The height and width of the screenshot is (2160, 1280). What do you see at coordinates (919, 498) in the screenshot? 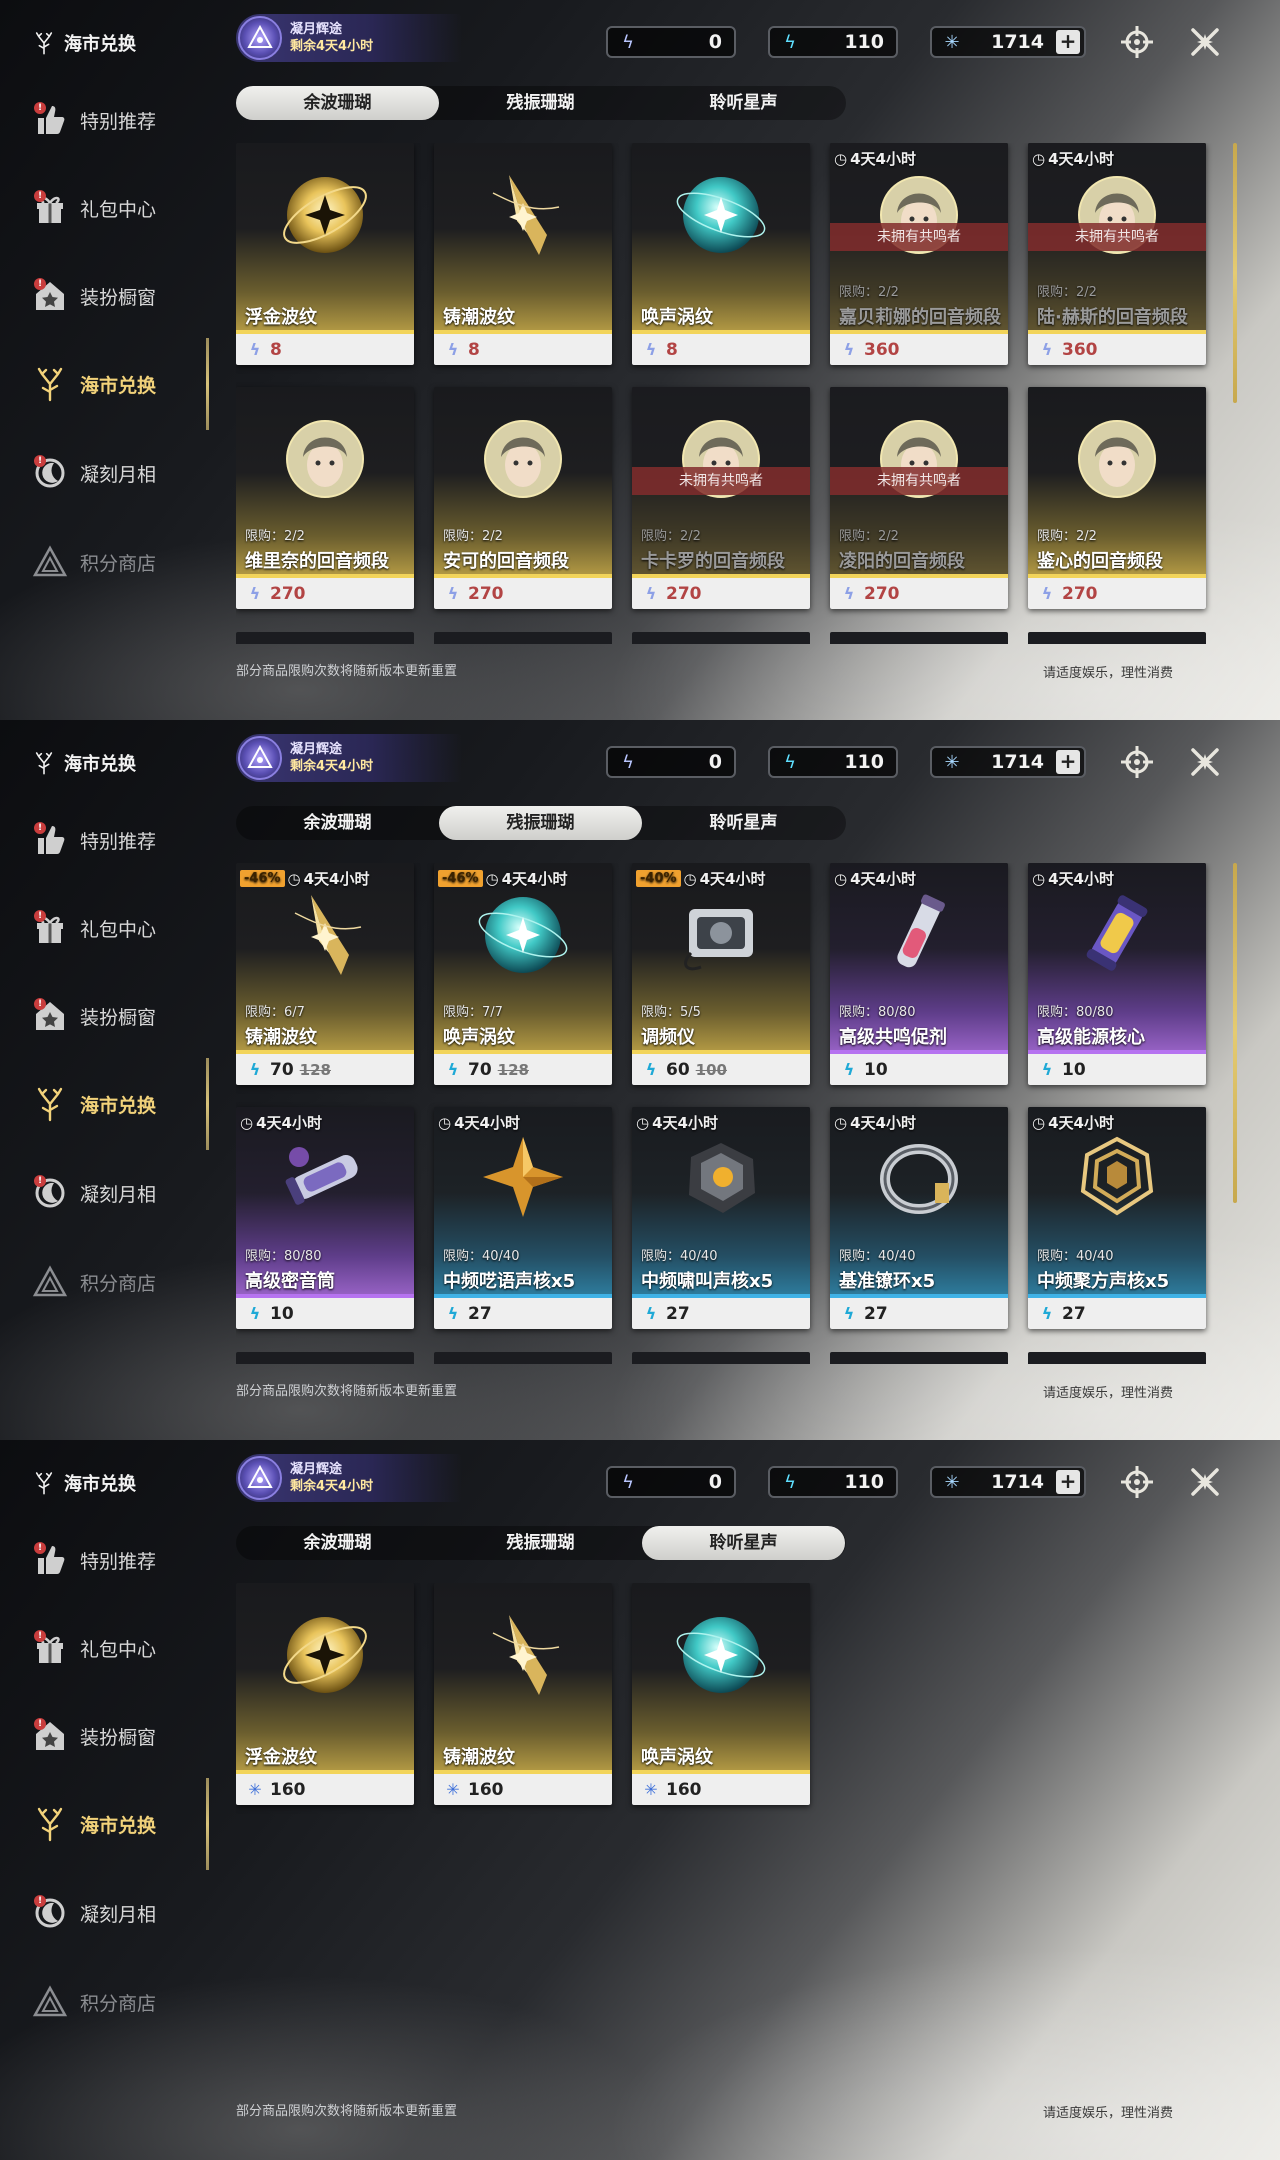
I see `shop-item-card: 未拥有共鸣者 限购：2/2 凌阳的回音频段 ϟ 270` at bounding box center [919, 498].